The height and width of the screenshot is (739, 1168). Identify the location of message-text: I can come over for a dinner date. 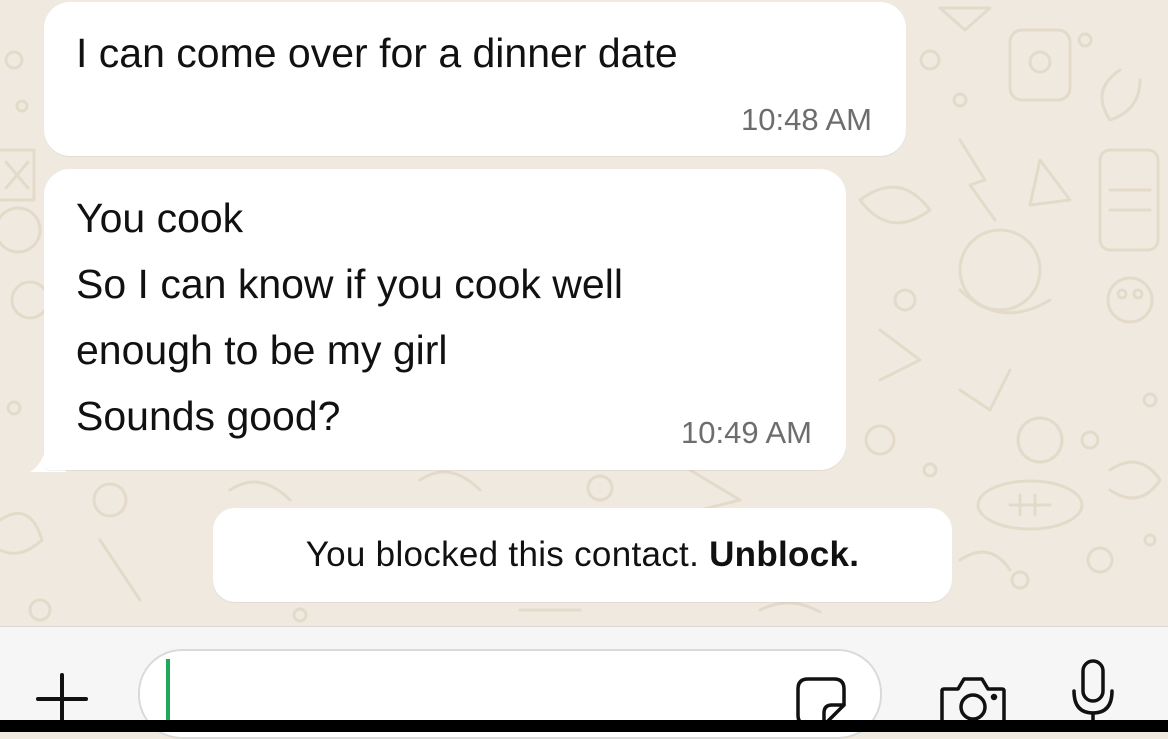
(377, 53).